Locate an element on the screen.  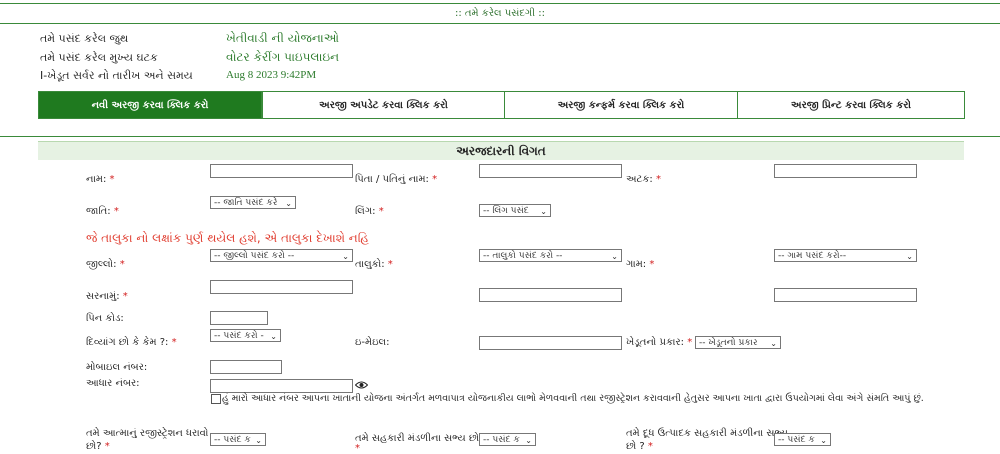
surname-label: અટક: * is located at coordinates (643, 179).